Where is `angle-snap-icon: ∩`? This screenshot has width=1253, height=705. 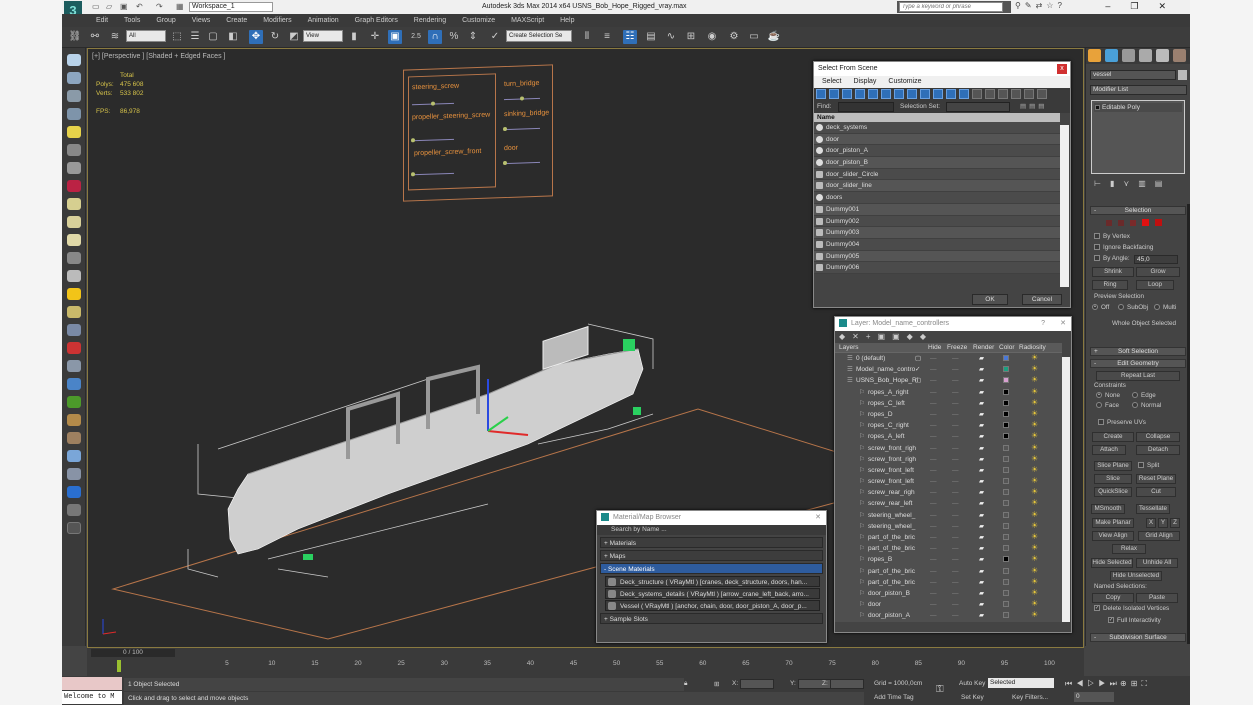 angle-snap-icon: ∩ is located at coordinates (435, 37).